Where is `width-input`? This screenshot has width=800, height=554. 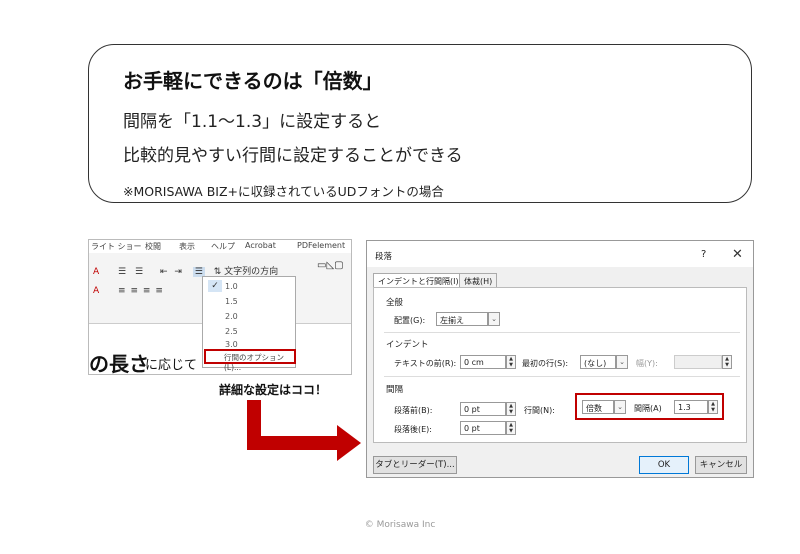
width-input is located at coordinates (698, 362).